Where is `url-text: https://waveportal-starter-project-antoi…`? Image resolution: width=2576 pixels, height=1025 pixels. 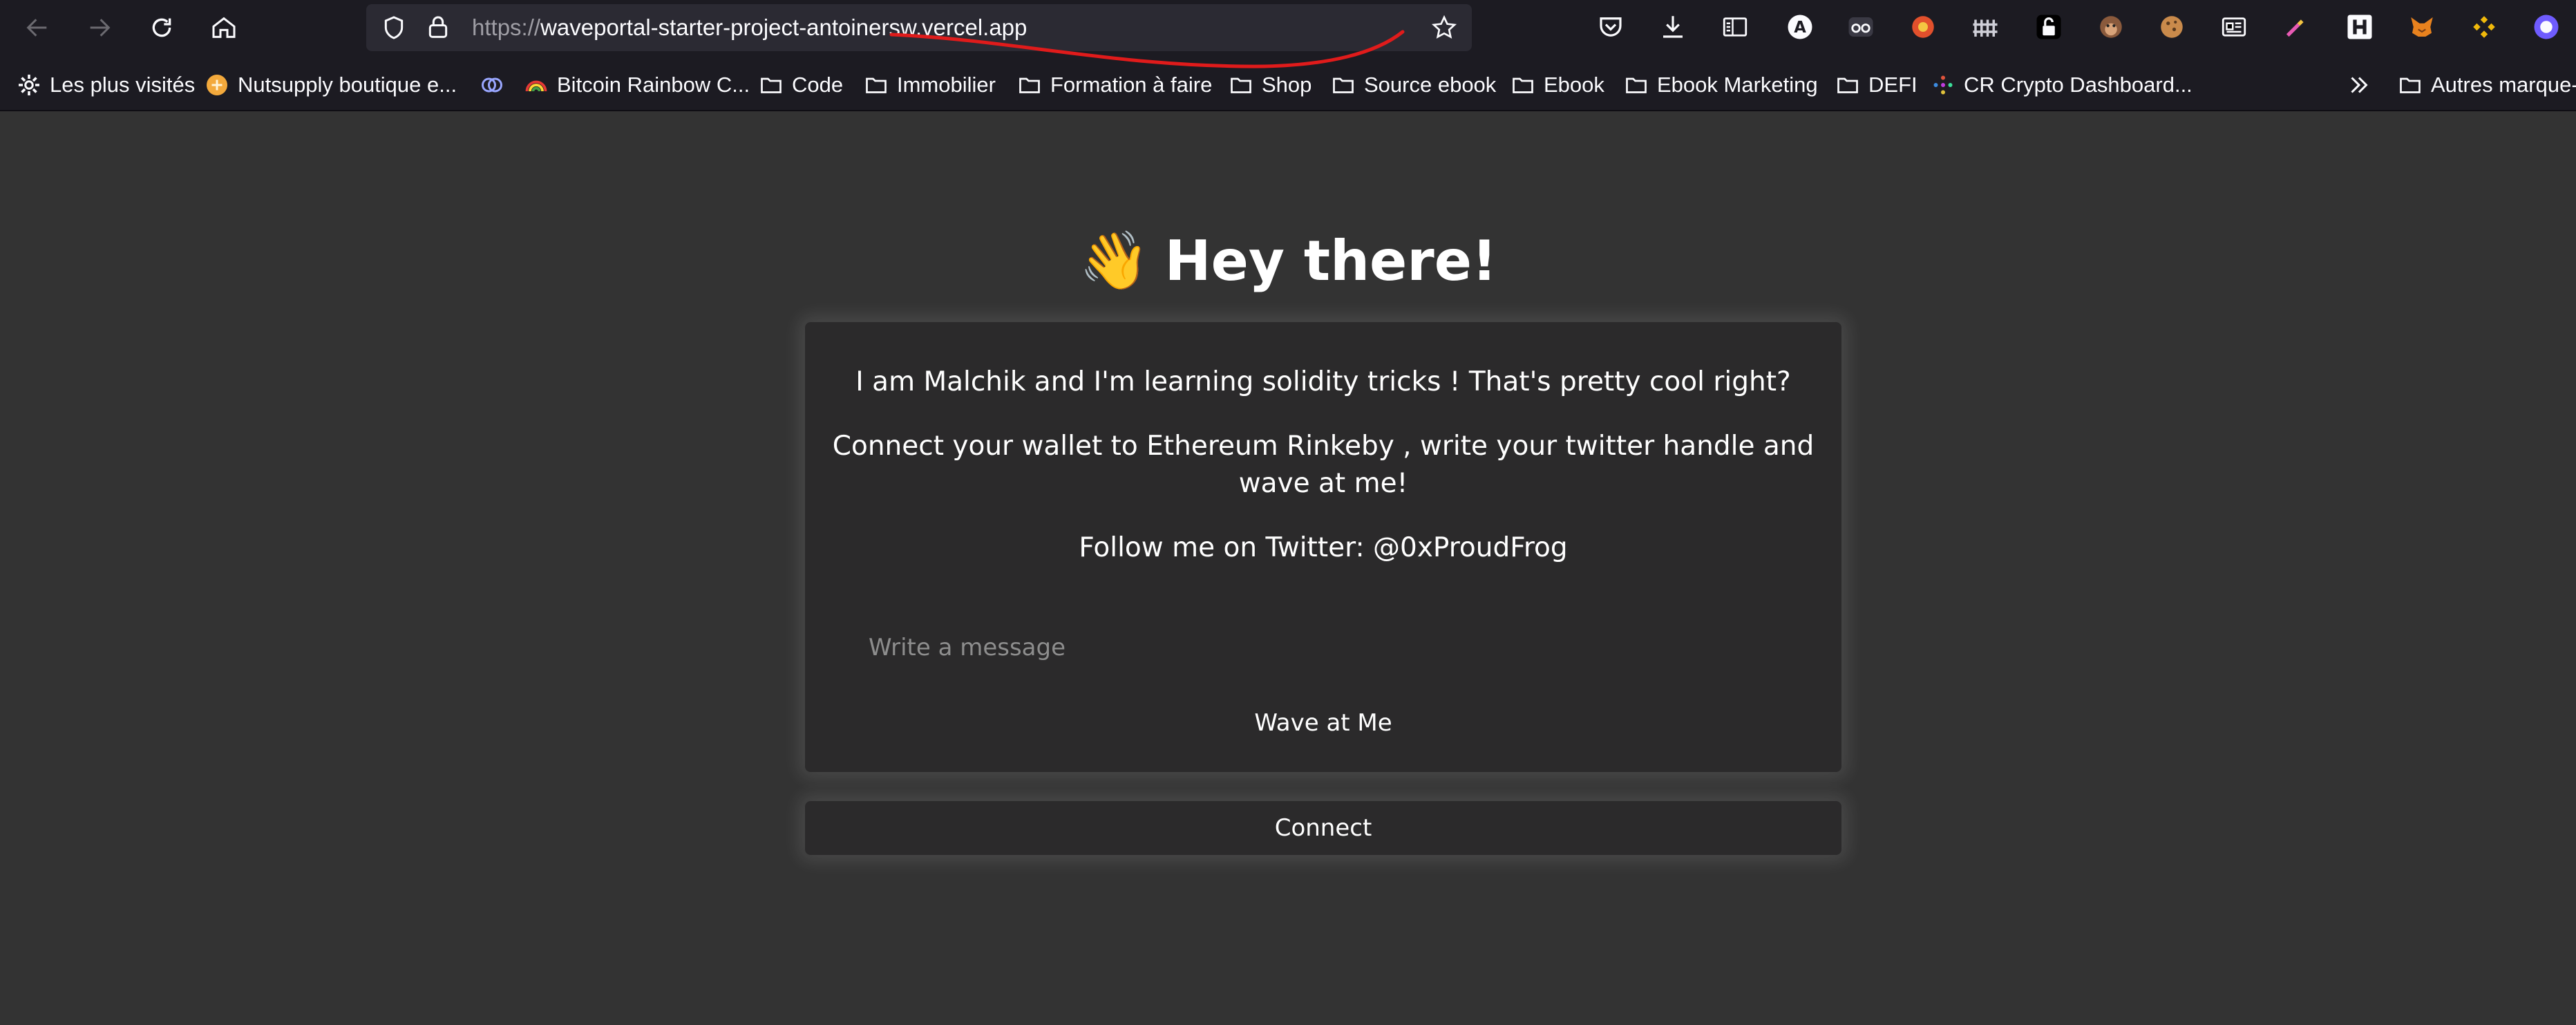 url-text: https://waveportal-starter-project-antoi… is located at coordinates (749, 28).